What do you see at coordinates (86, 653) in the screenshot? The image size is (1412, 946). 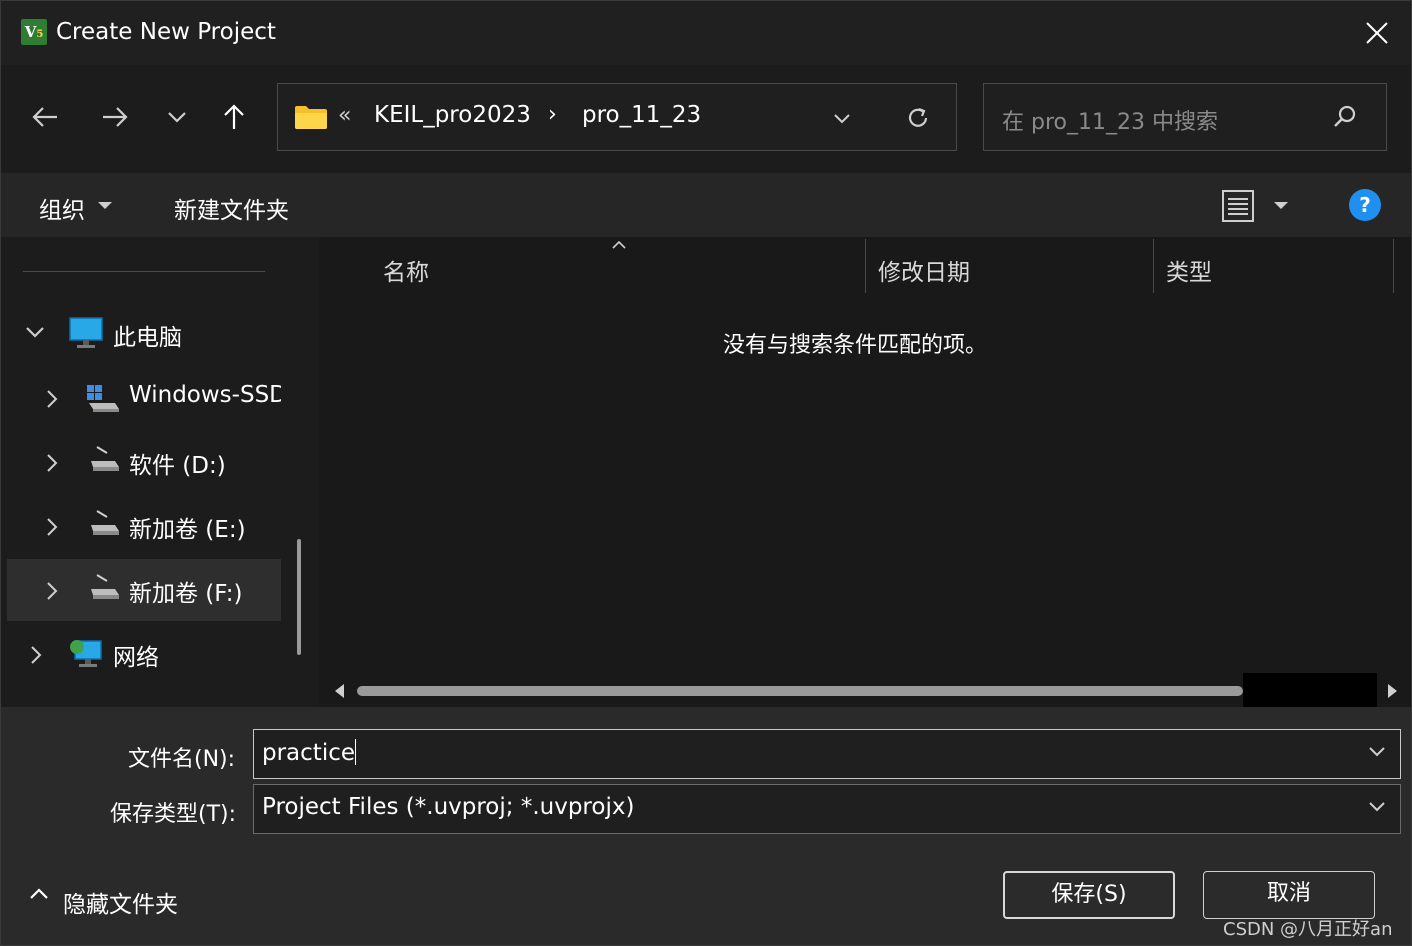 I see `network-icon` at bounding box center [86, 653].